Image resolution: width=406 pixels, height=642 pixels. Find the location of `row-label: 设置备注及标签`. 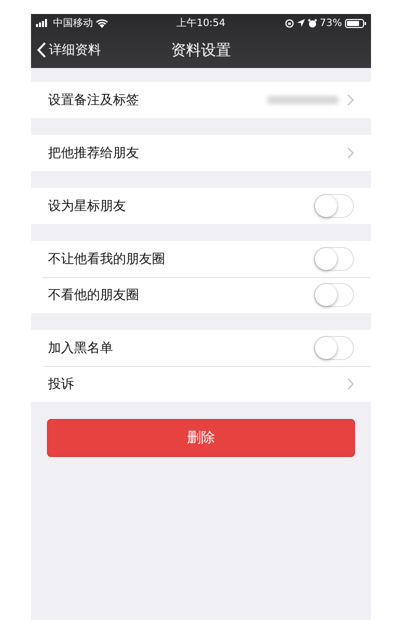

row-label: 设置备注及标签 is located at coordinates (93, 100).